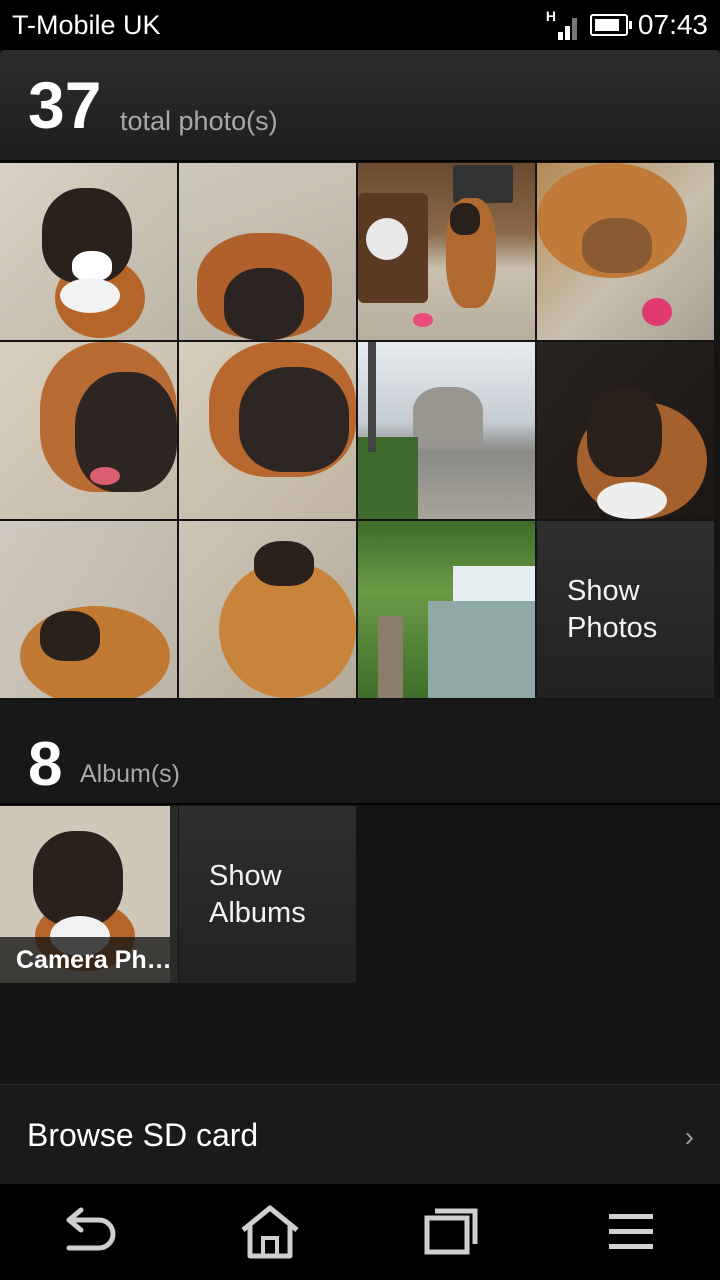 This screenshot has height=1280, width=720. Describe the element at coordinates (360, 105) in the screenshot. I see `photos-header: 37 total photo(s)` at that location.